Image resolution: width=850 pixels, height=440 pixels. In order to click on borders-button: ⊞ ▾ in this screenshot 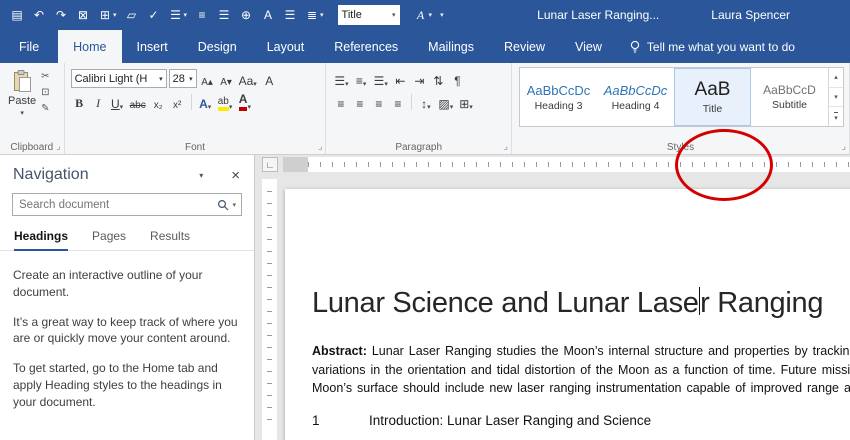, I will do `click(466, 102)`.